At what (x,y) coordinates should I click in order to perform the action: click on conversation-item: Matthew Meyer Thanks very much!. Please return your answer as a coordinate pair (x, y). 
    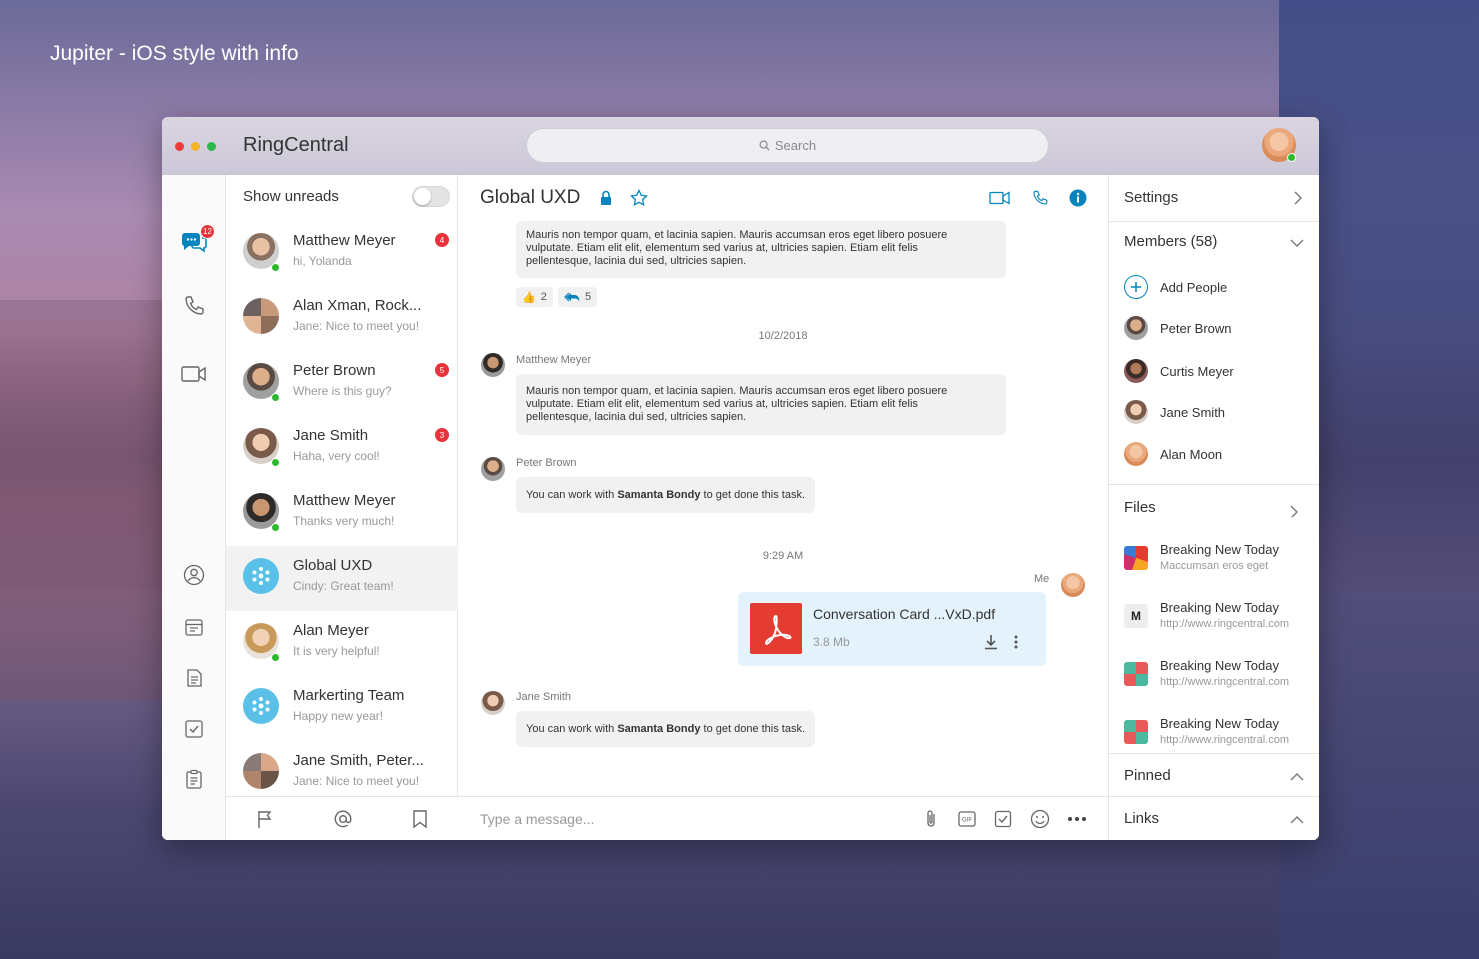
    Looking at the image, I should click on (342, 513).